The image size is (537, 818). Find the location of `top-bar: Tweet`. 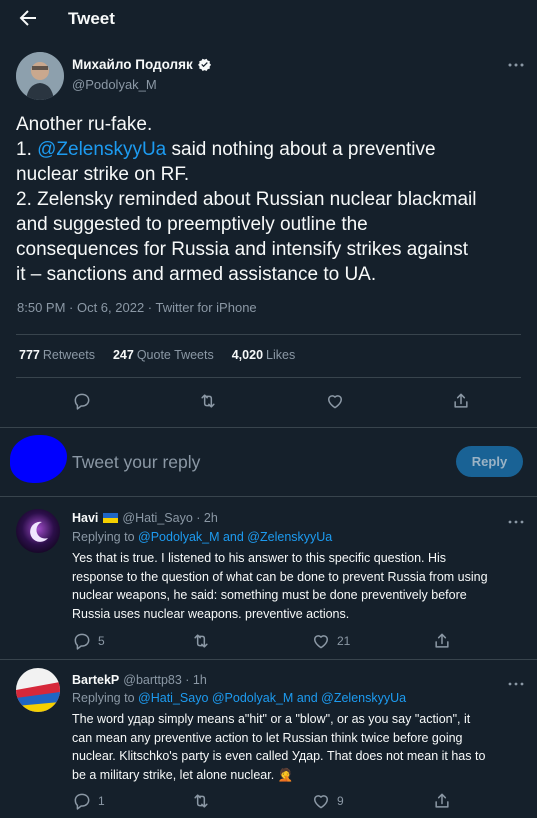

top-bar: Tweet is located at coordinates (268, 19).